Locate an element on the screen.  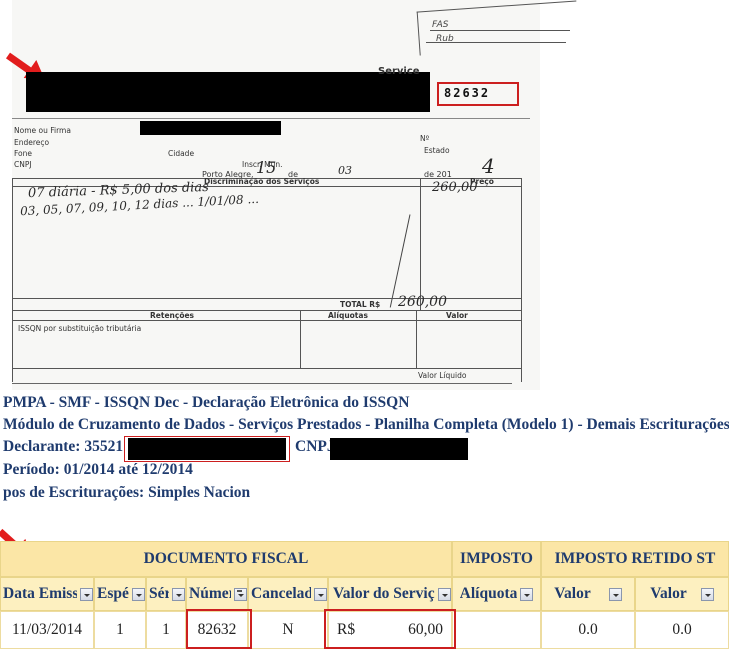
group-header-imposto-retido: IMPOSTO RETIDO ST is located at coordinates (635, 559).